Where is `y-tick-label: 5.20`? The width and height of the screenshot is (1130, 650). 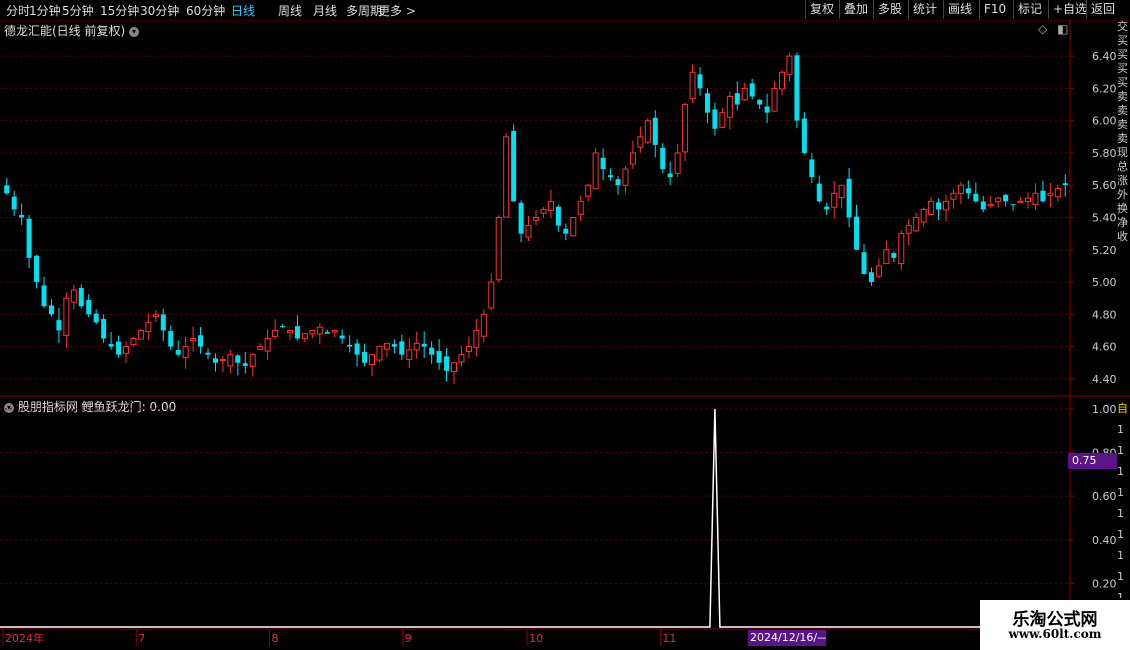
y-tick-label: 5.20 is located at coordinates (1104, 250).